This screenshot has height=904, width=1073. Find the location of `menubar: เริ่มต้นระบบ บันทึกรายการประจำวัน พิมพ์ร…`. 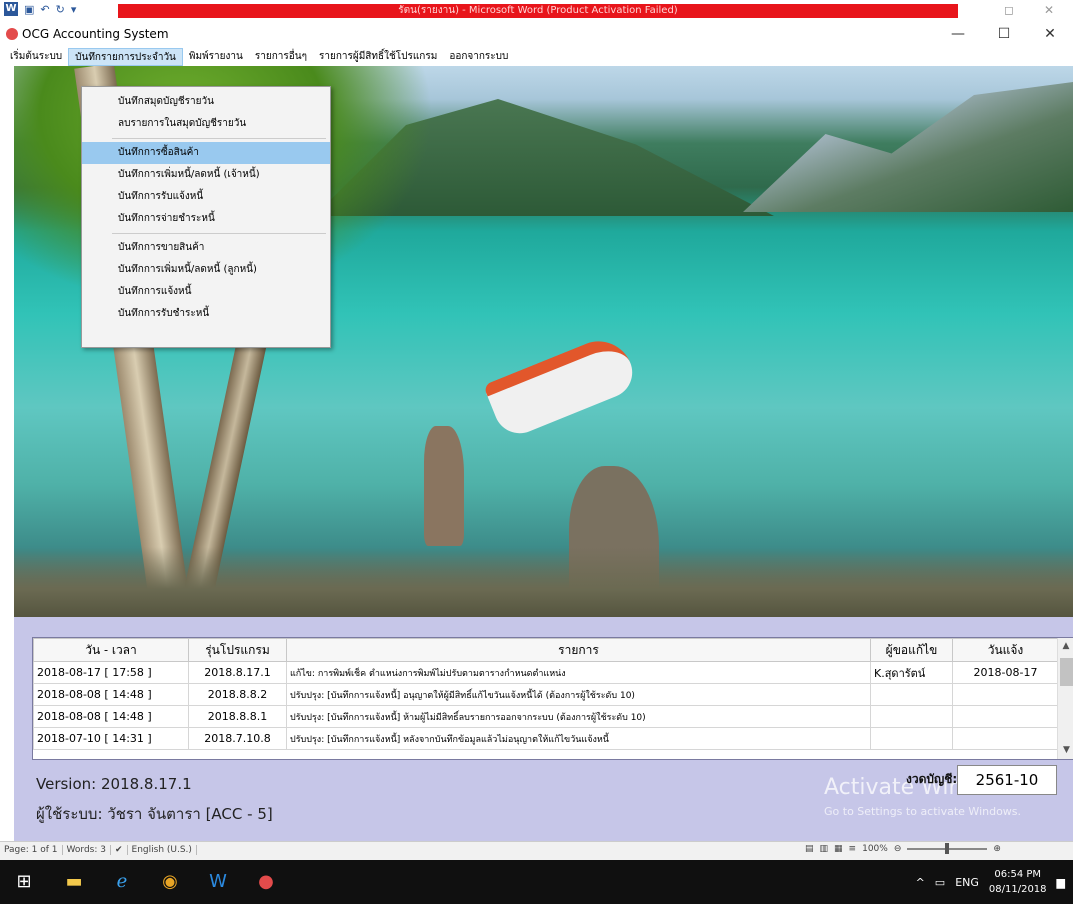

menubar: เริ่มต้นระบบ บันทึกรายการประจำวัน พิมพ์ร… is located at coordinates (536, 57).